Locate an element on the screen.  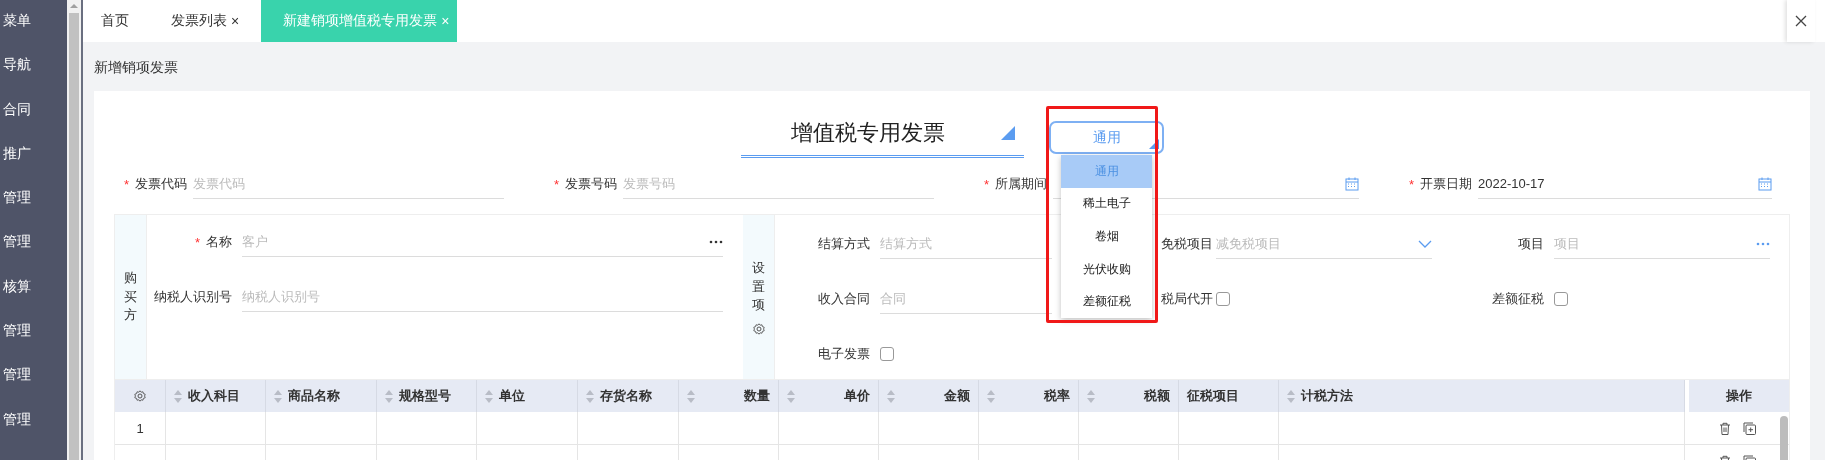
field-label: 开票日期 is located at coordinates (1446, 184).